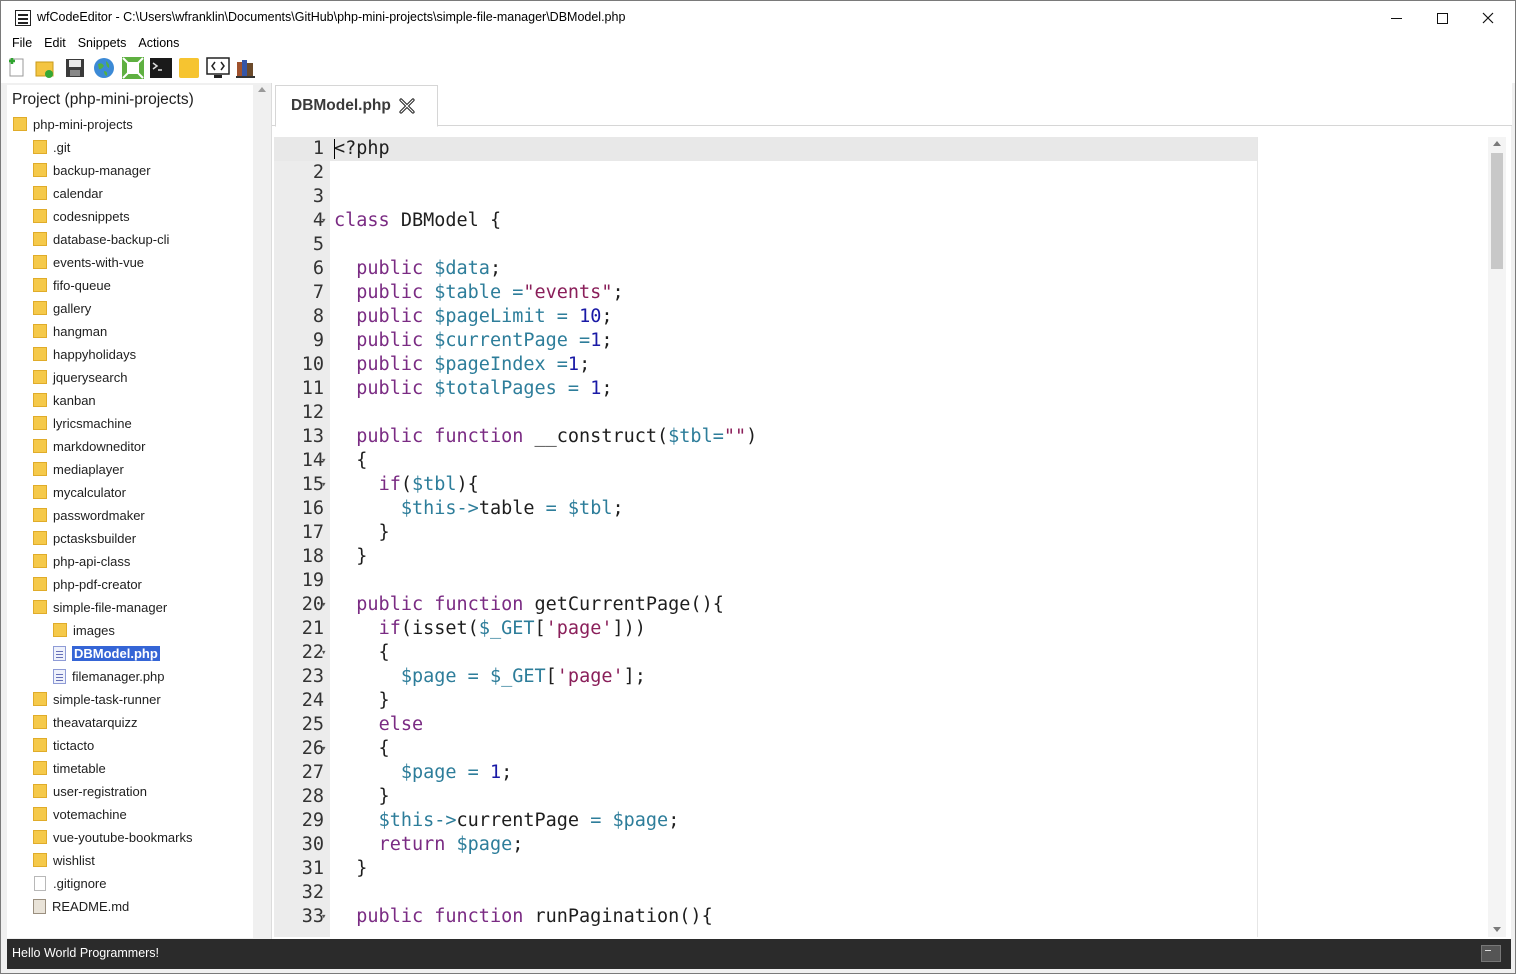 Image resolution: width=1516 pixels, height=974 pixels. Describe the element at coordinates (881, 629) in the screenshot. I see `code-line: 21 if(isset($_GET['page']))` at that location.